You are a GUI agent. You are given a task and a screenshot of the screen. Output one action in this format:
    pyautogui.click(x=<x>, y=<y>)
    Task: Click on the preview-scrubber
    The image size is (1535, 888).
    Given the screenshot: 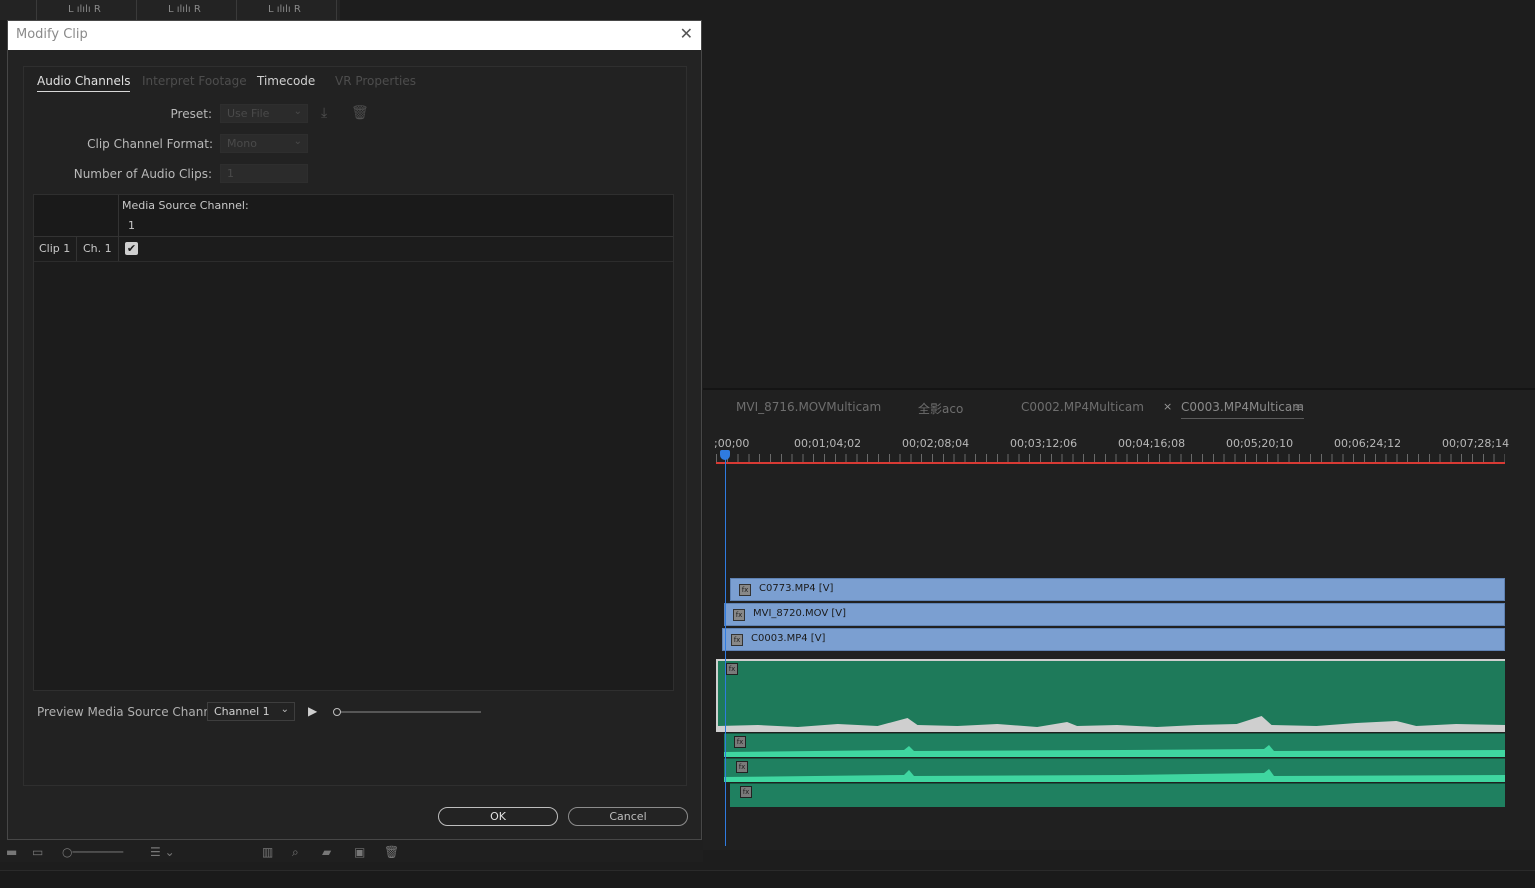 What is the action you would take?
    pyautogui.click(x=407, y=712)
    